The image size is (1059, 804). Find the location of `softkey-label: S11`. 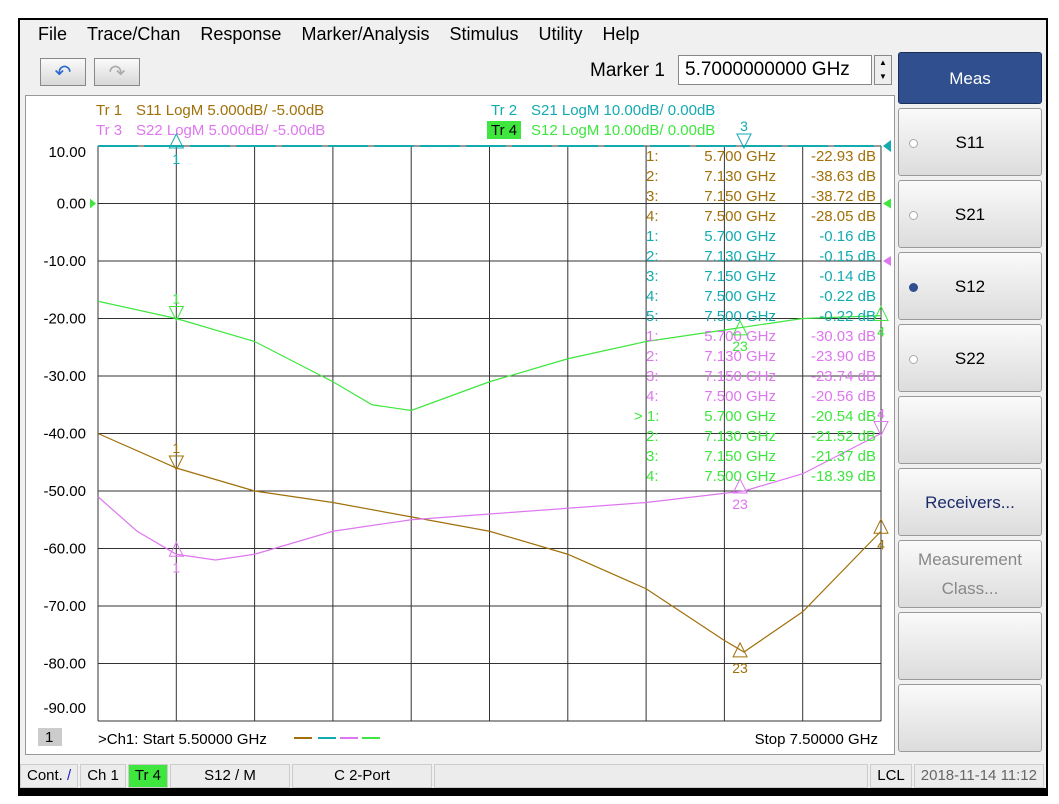

softkey-label: S11 is located at coordinates (970, 142).